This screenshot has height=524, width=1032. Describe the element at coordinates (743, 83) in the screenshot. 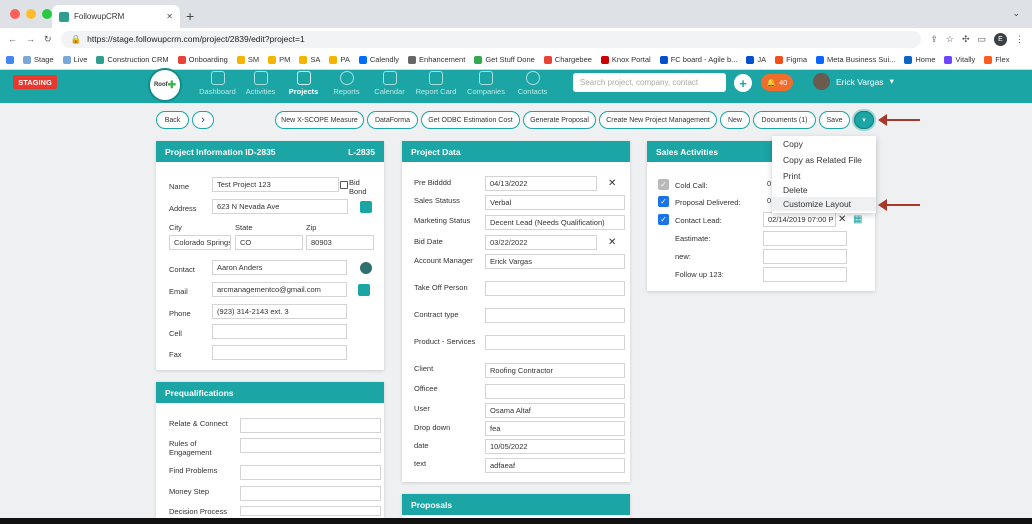

I see `add-button: +` at that location.